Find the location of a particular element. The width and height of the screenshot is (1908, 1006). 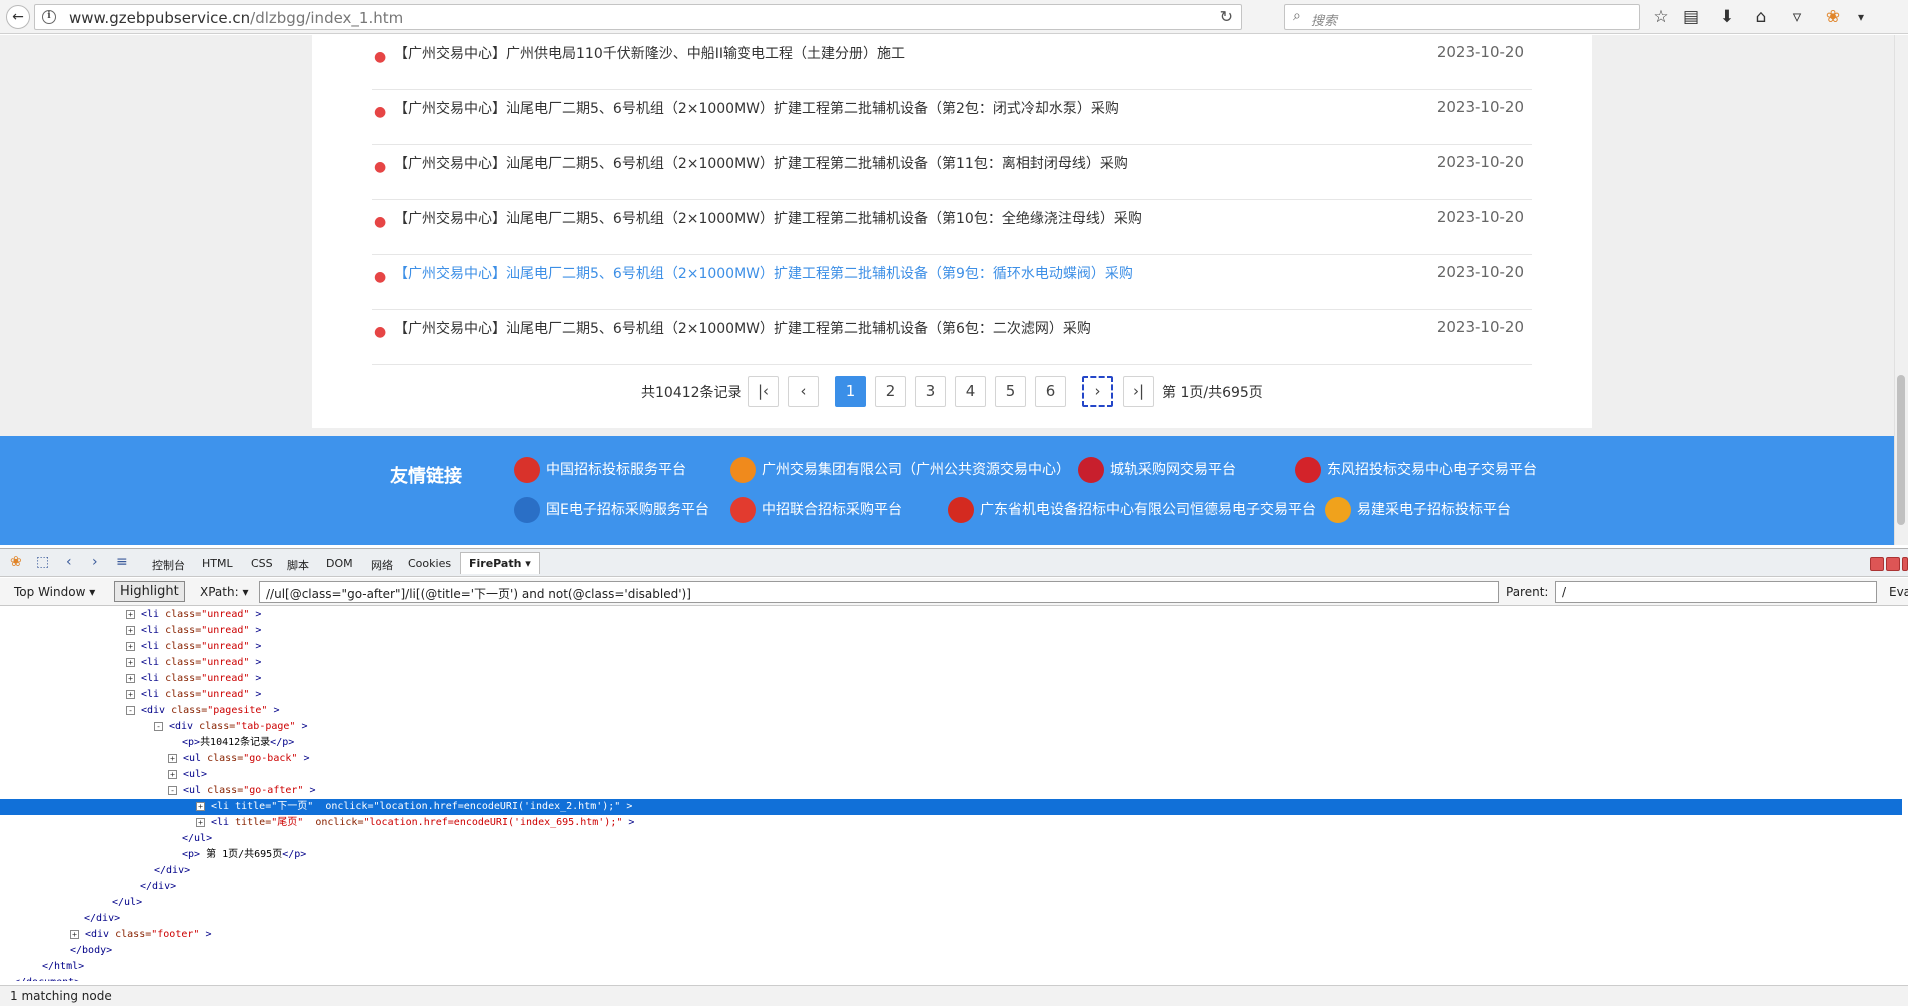

menu-chevron-icon: ▾ is located at coordinates (1861, 17).